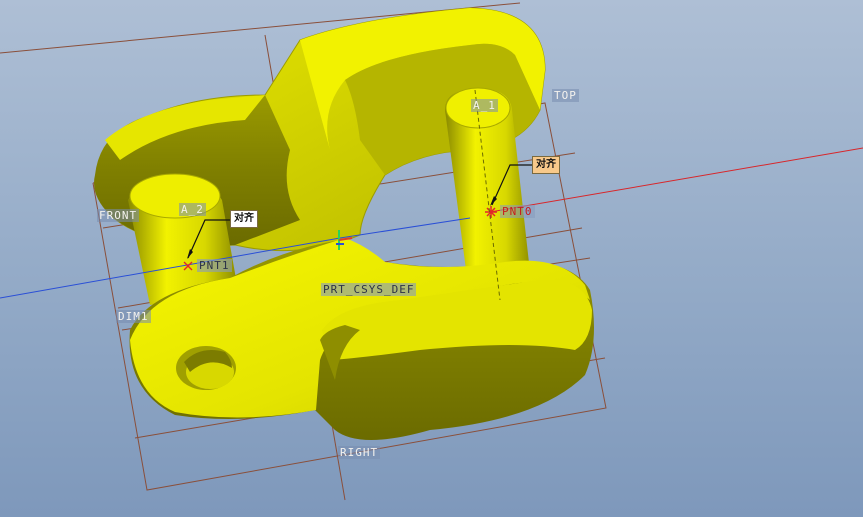 Image resolution: width=863 pixels, height=517 pixels. I want to click on datum-top-label: TOP, so click(565, 95).